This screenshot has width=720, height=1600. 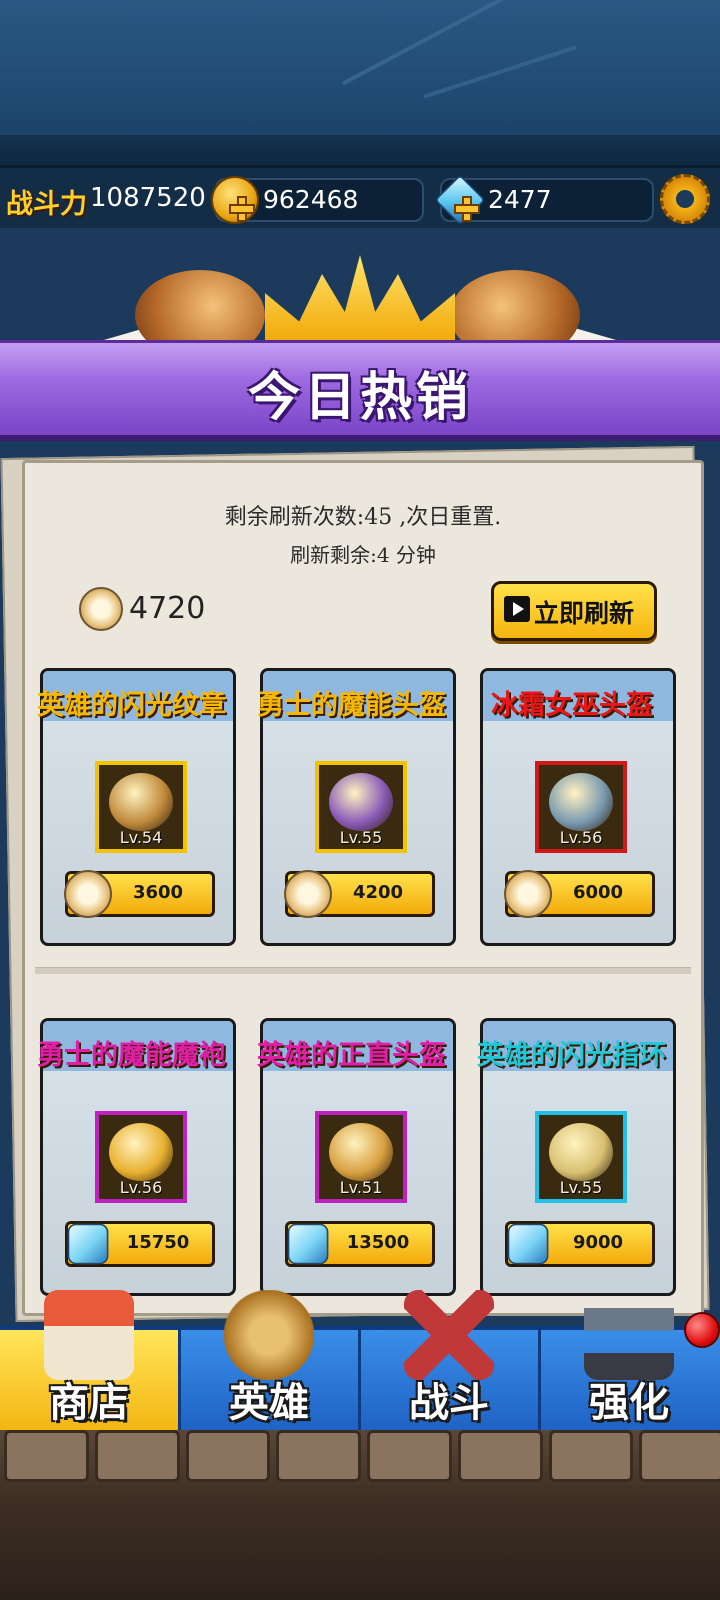 What do you see at coordinates (378, 892) in the screenshot?
I see `item-price: 4200` at bounding box center [378, 892].